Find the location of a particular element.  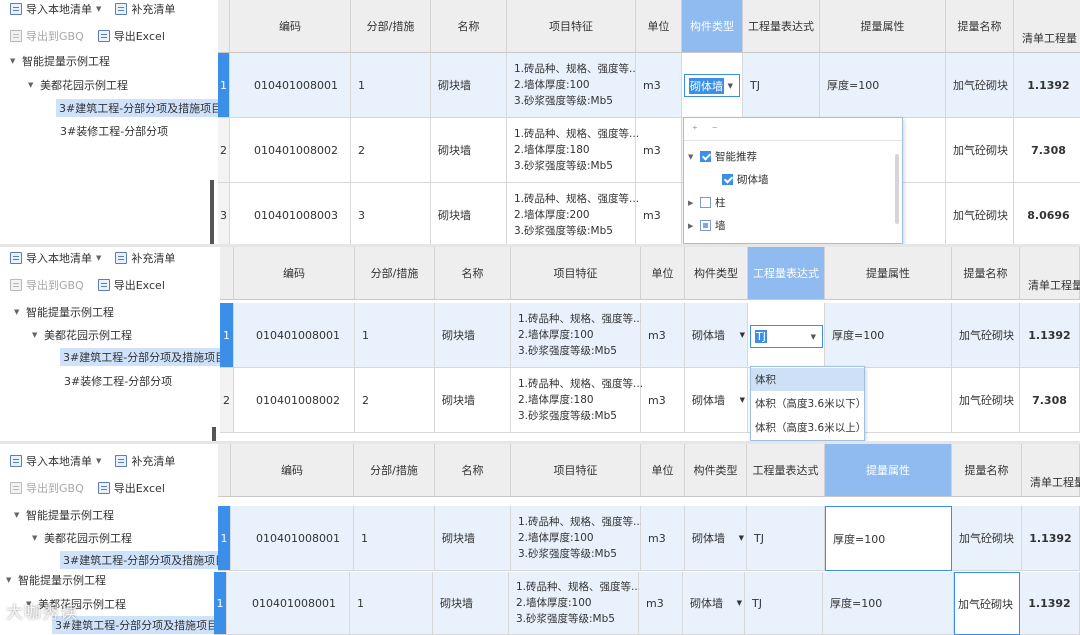

cell-code: 010401008003 is located at coordinates (290, 213).